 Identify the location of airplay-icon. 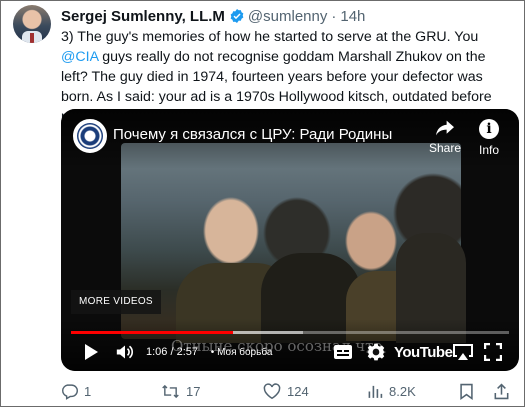
(463, 352).